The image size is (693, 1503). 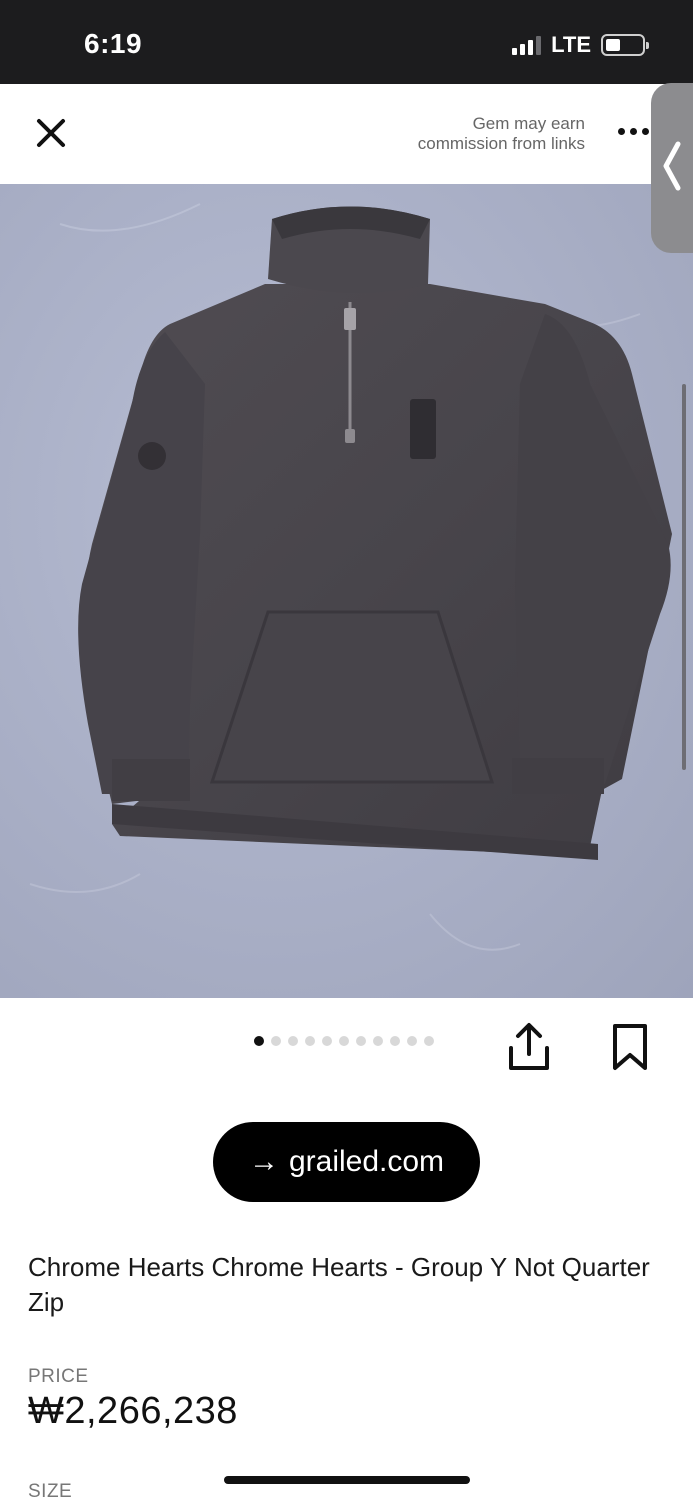 I want to click on gallery-controls, so click(x=346, y=1043).